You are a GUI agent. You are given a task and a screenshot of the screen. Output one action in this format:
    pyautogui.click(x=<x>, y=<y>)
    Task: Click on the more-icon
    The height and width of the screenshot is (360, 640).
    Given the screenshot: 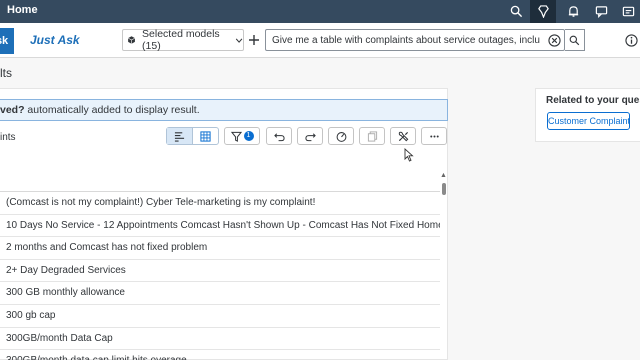 What is the action you would take?
    pyautogui.click(x=434, y=136)
    